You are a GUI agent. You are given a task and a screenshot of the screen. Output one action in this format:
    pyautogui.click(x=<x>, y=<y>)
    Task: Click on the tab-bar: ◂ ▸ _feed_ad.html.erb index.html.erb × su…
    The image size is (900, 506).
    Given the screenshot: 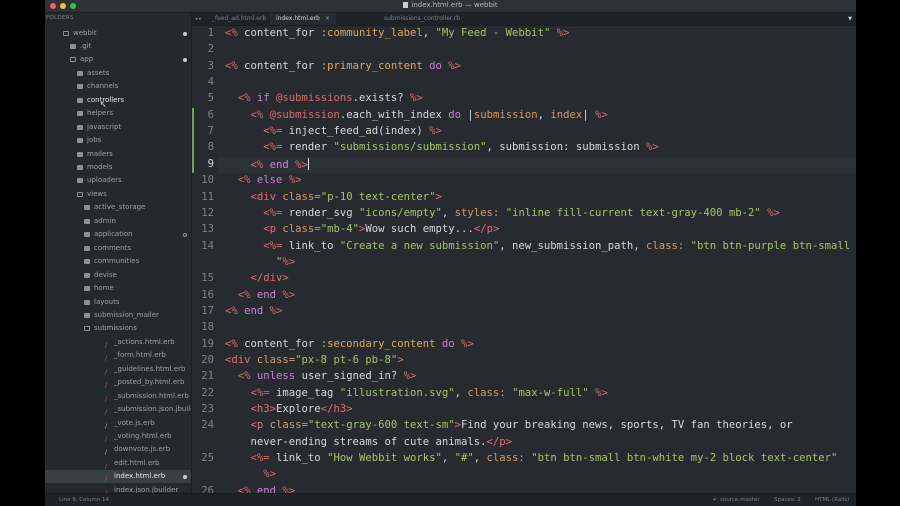 What is the action you would take?
    pyautogui.click(x=524, y=19)
    